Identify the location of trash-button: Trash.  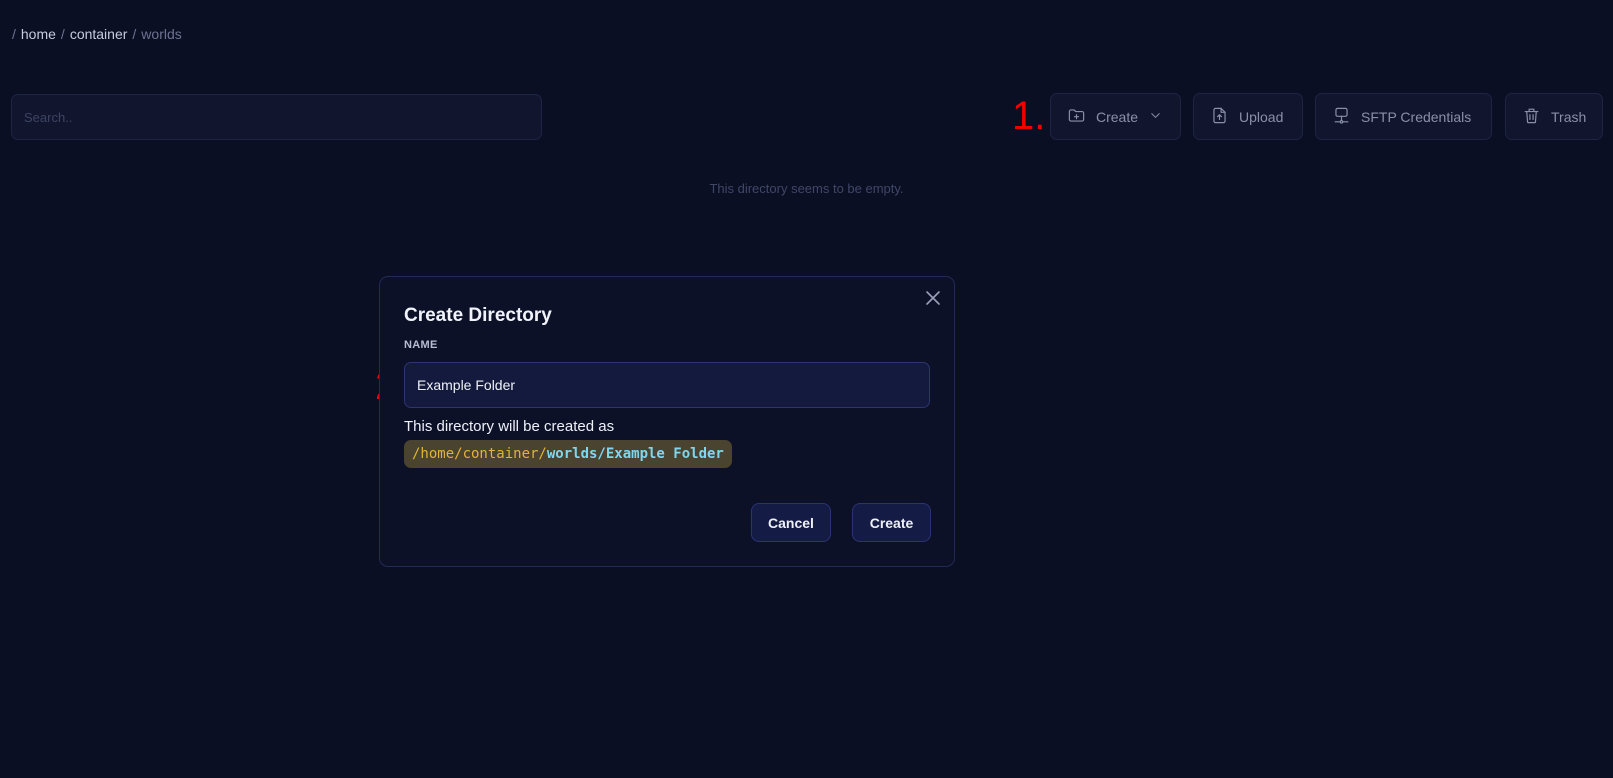
(1554, 116).